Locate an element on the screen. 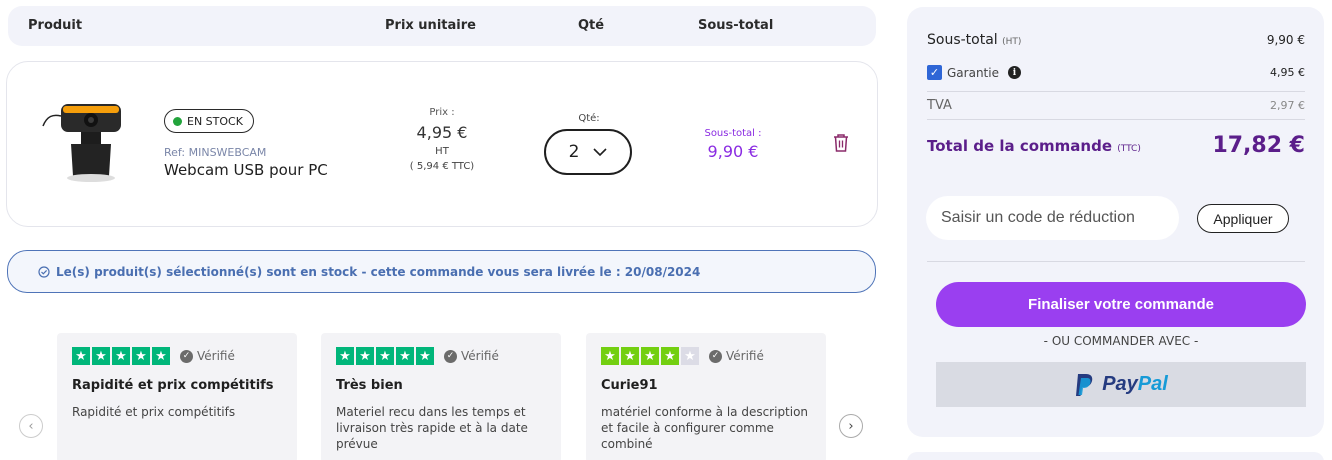 This screenshot has height=460, width=1332. summary-tva-row: TVA 2,97 € is located at coordinates (1116, 105).